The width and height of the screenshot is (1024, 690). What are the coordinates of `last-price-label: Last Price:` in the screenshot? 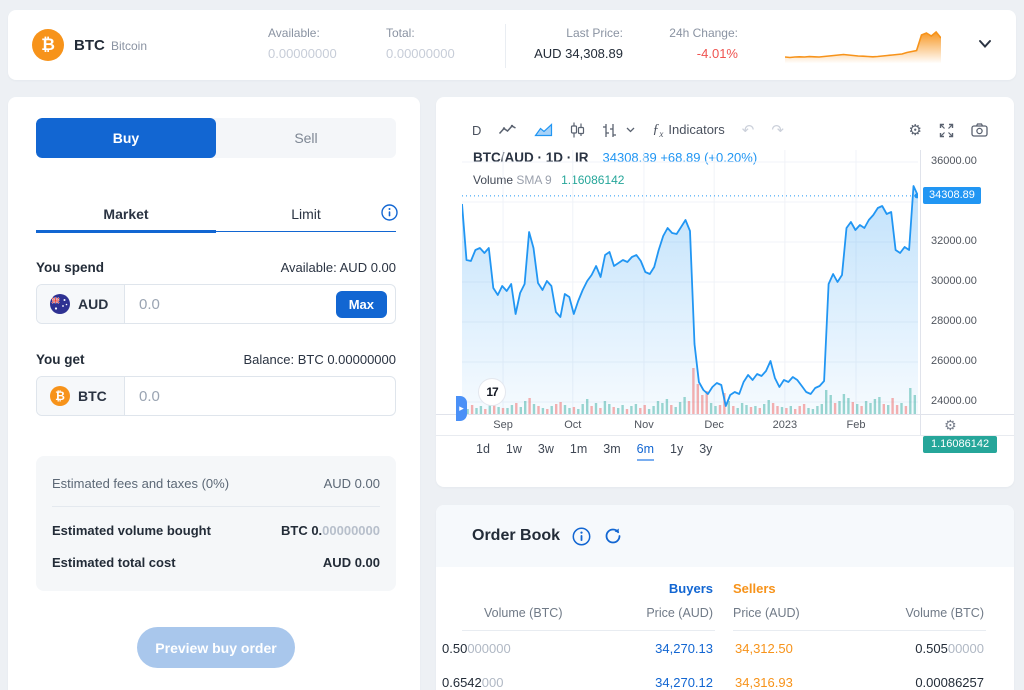 It's located at (594, 33).